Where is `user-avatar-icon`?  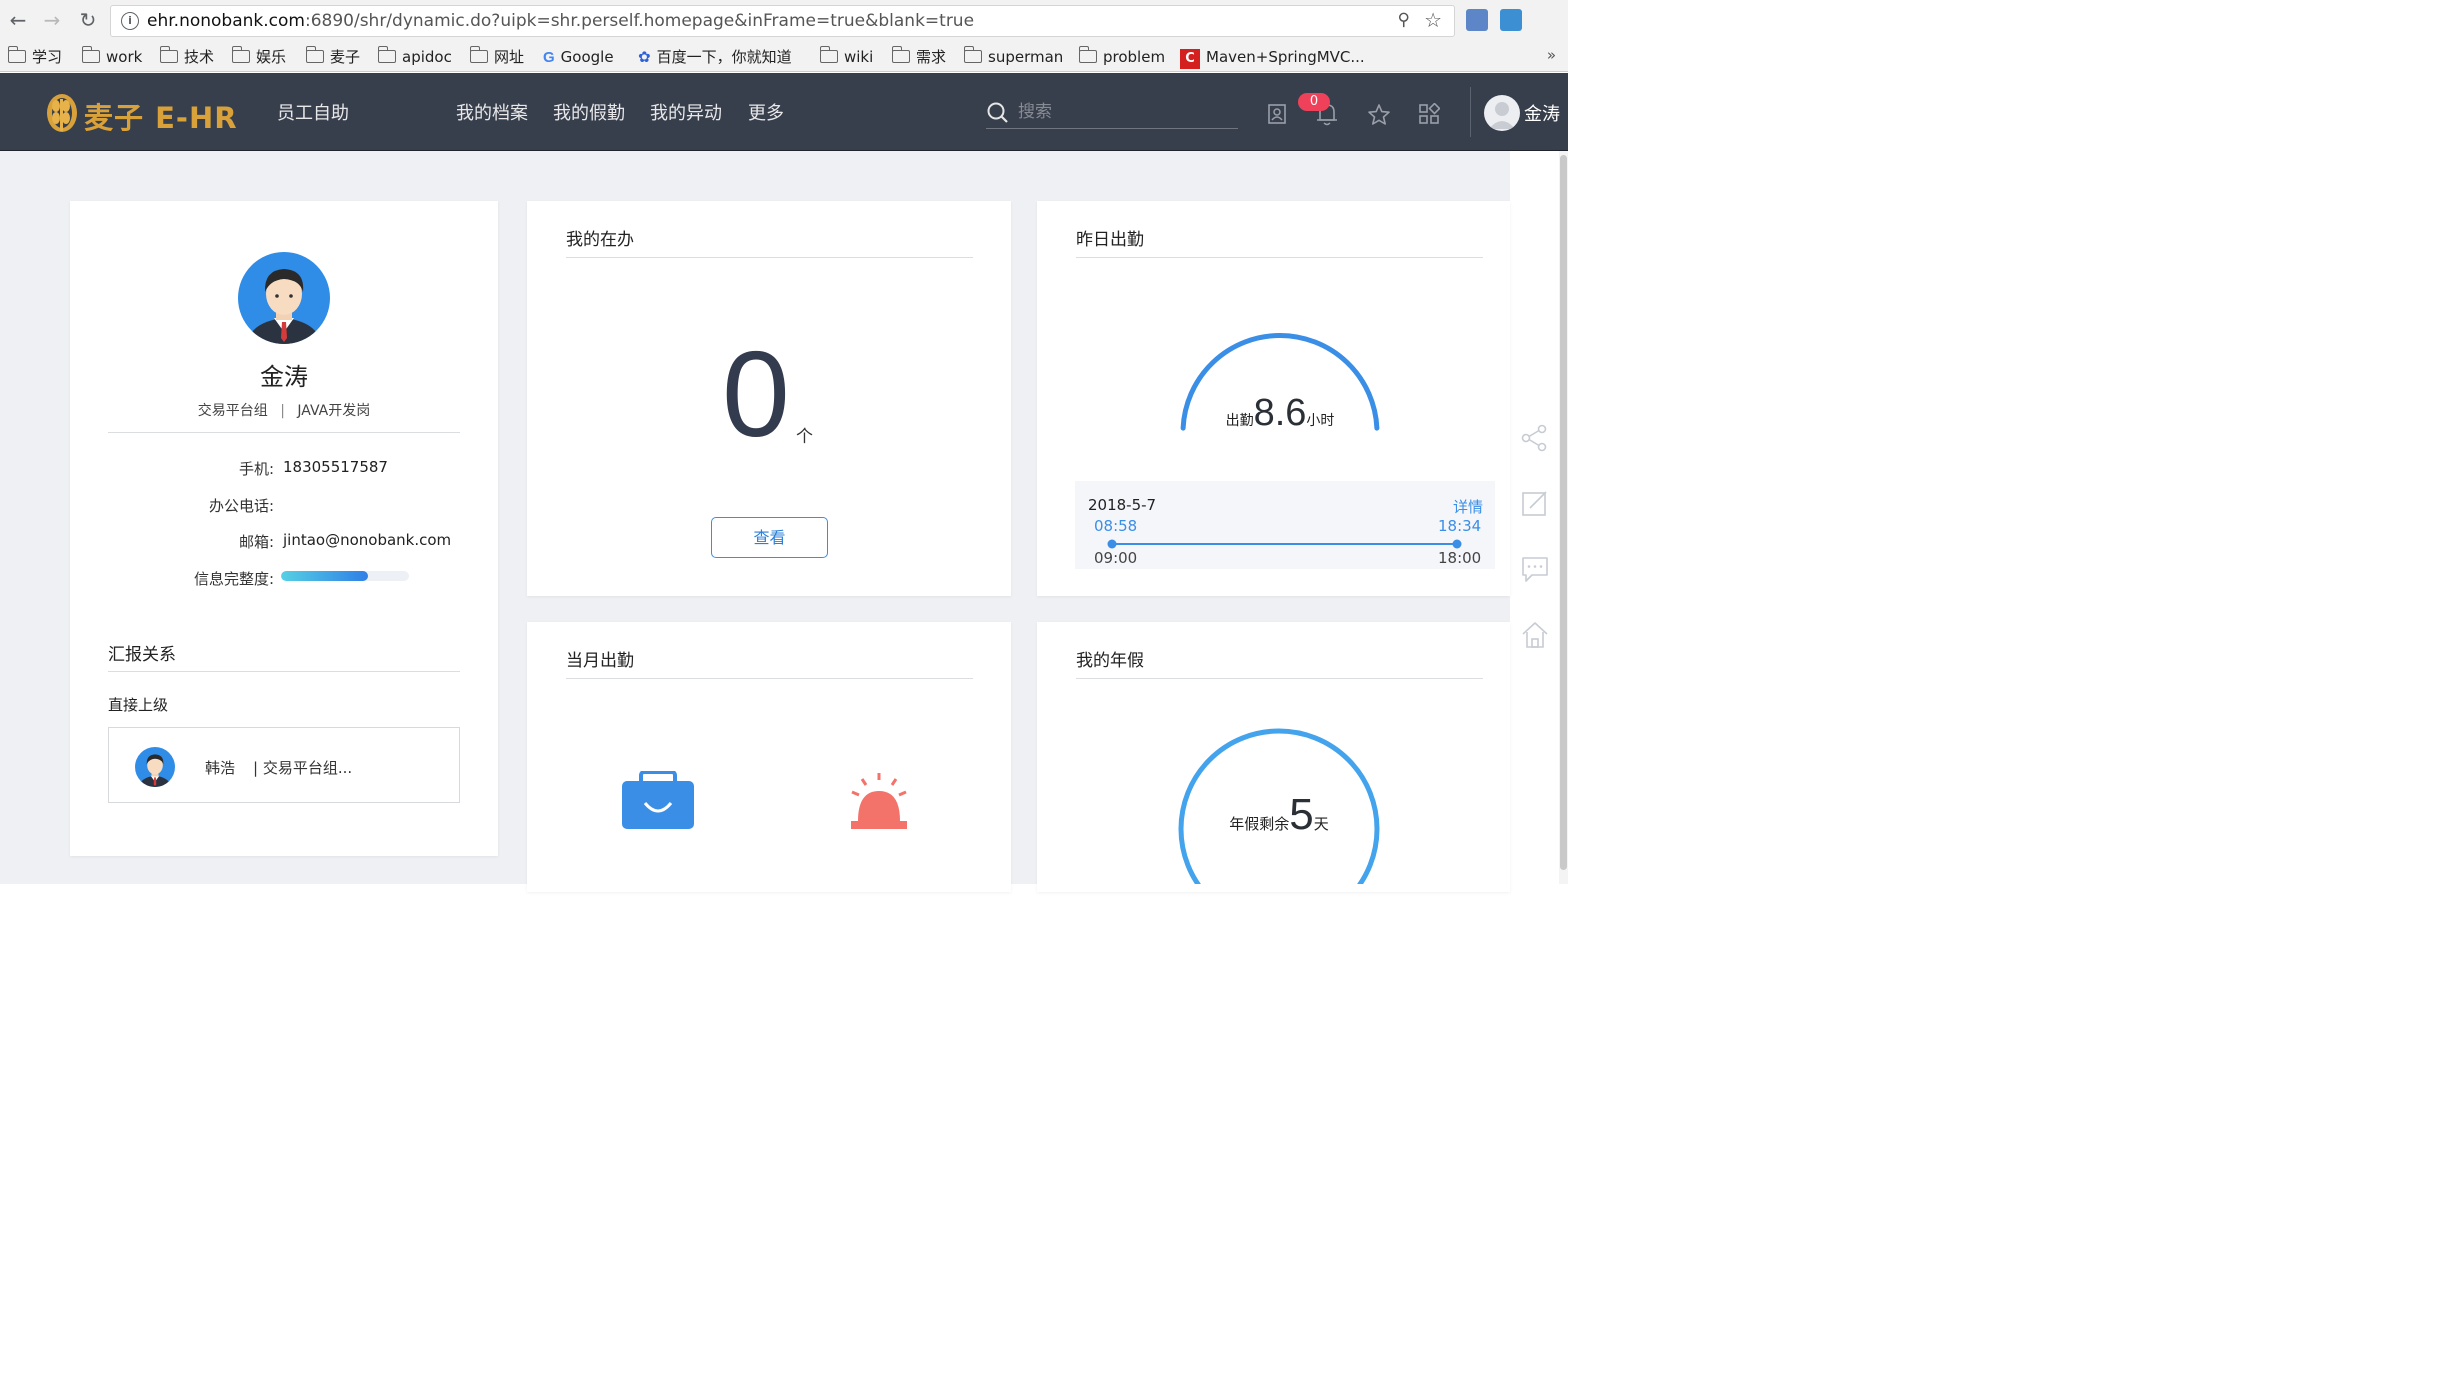 user-avatar-icon is located at coordinates (1502, 115).